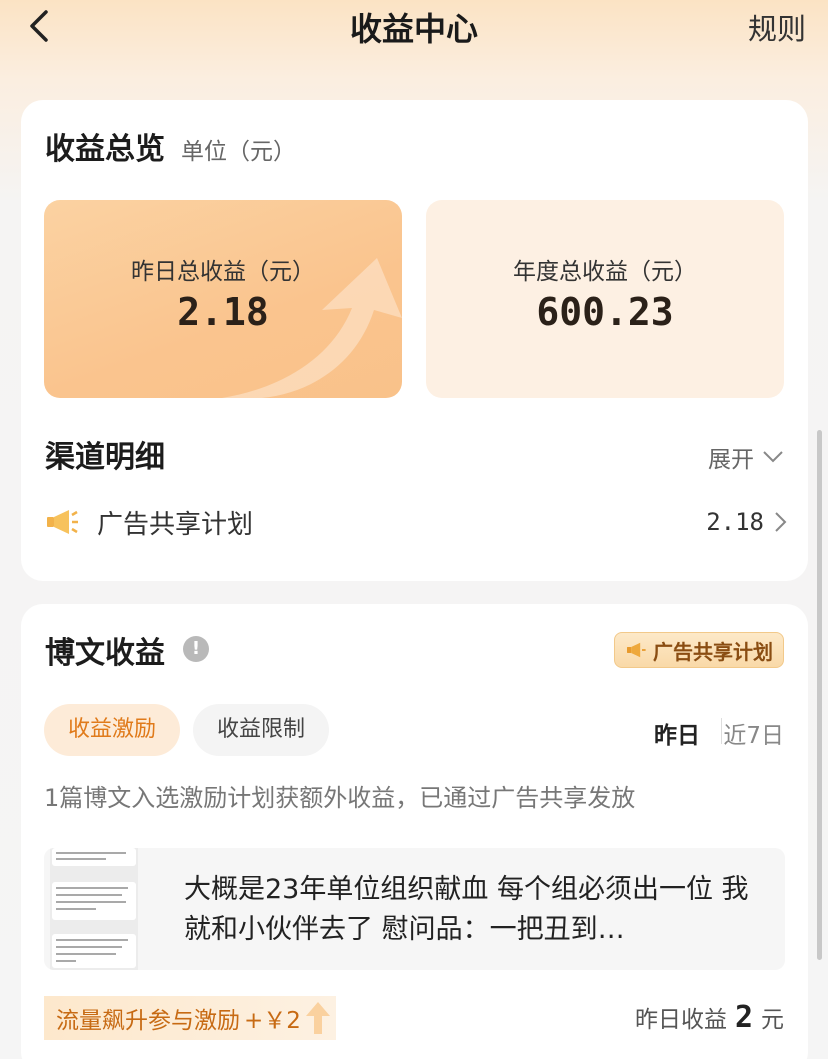 This screenshot has height=1059, width=828. Describe the element at coordinates (112, 730) in the screenshot. I see `tab-earnings-incentive: 收益激励` at that location.